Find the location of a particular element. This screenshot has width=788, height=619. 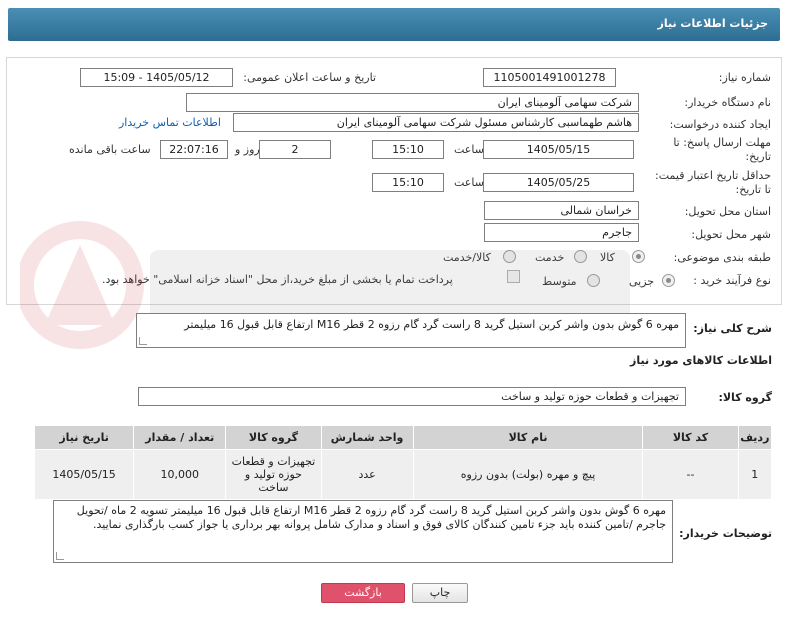

col-goods-code: کد کالا is located at coordinates (690, 437).